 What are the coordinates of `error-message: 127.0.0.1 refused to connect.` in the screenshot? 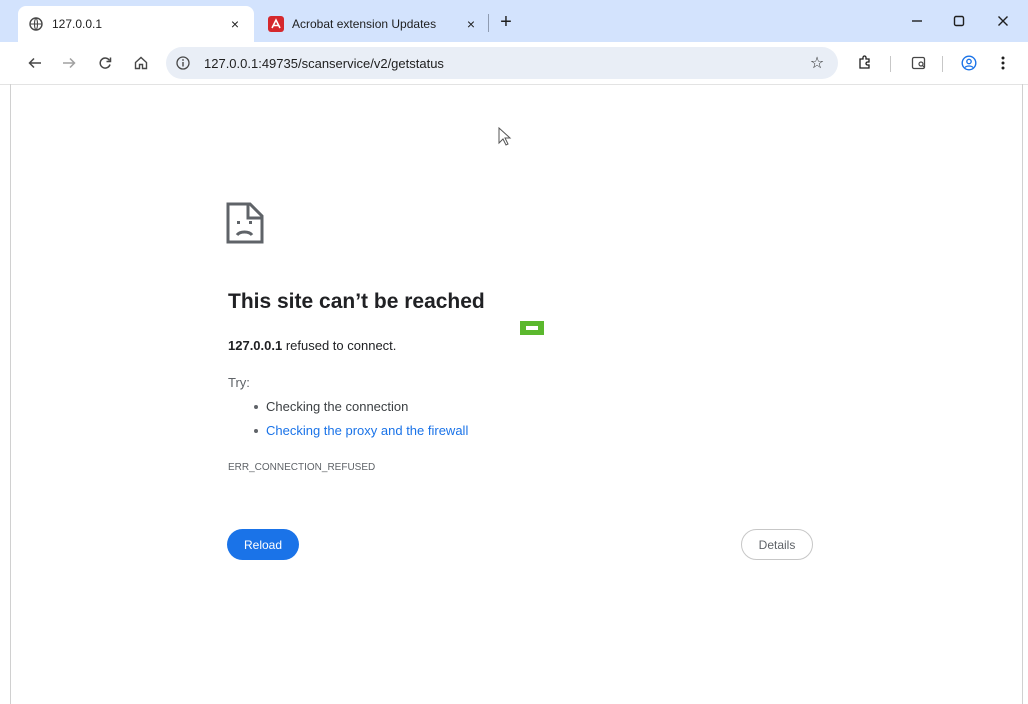 It's located at (312, 345).